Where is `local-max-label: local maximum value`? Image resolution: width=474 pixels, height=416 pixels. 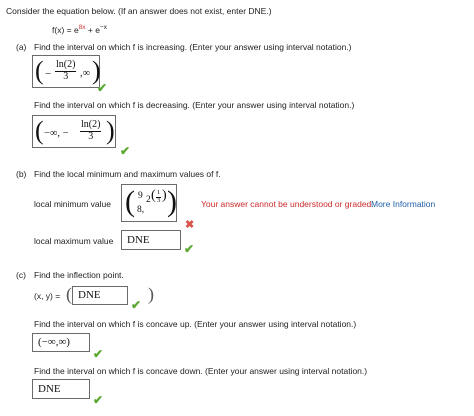
local-max-label: local maximum value is located at coordinates (74, 241).